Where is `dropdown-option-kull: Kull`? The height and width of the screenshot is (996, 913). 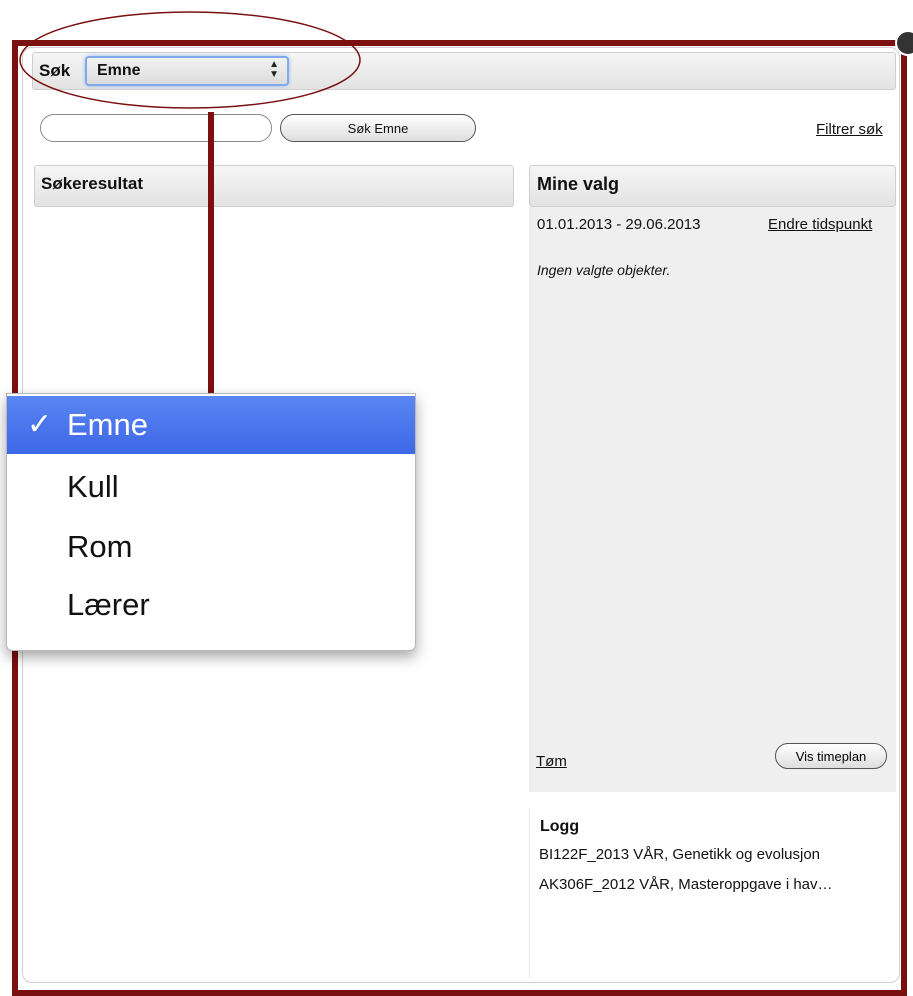
dropdown-option-kull: Kull is located at coordinates (211, 487).